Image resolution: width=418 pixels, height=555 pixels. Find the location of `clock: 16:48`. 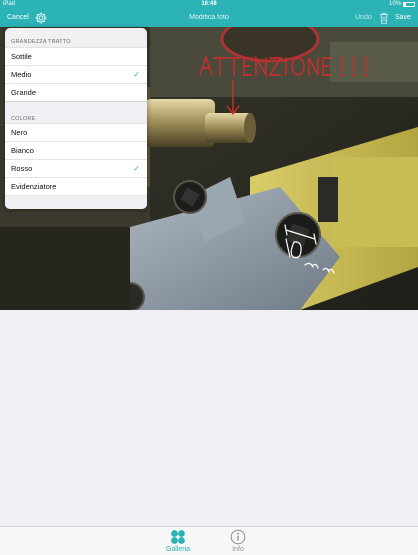

clock: 16:48 is located at coordinates (209, 4).